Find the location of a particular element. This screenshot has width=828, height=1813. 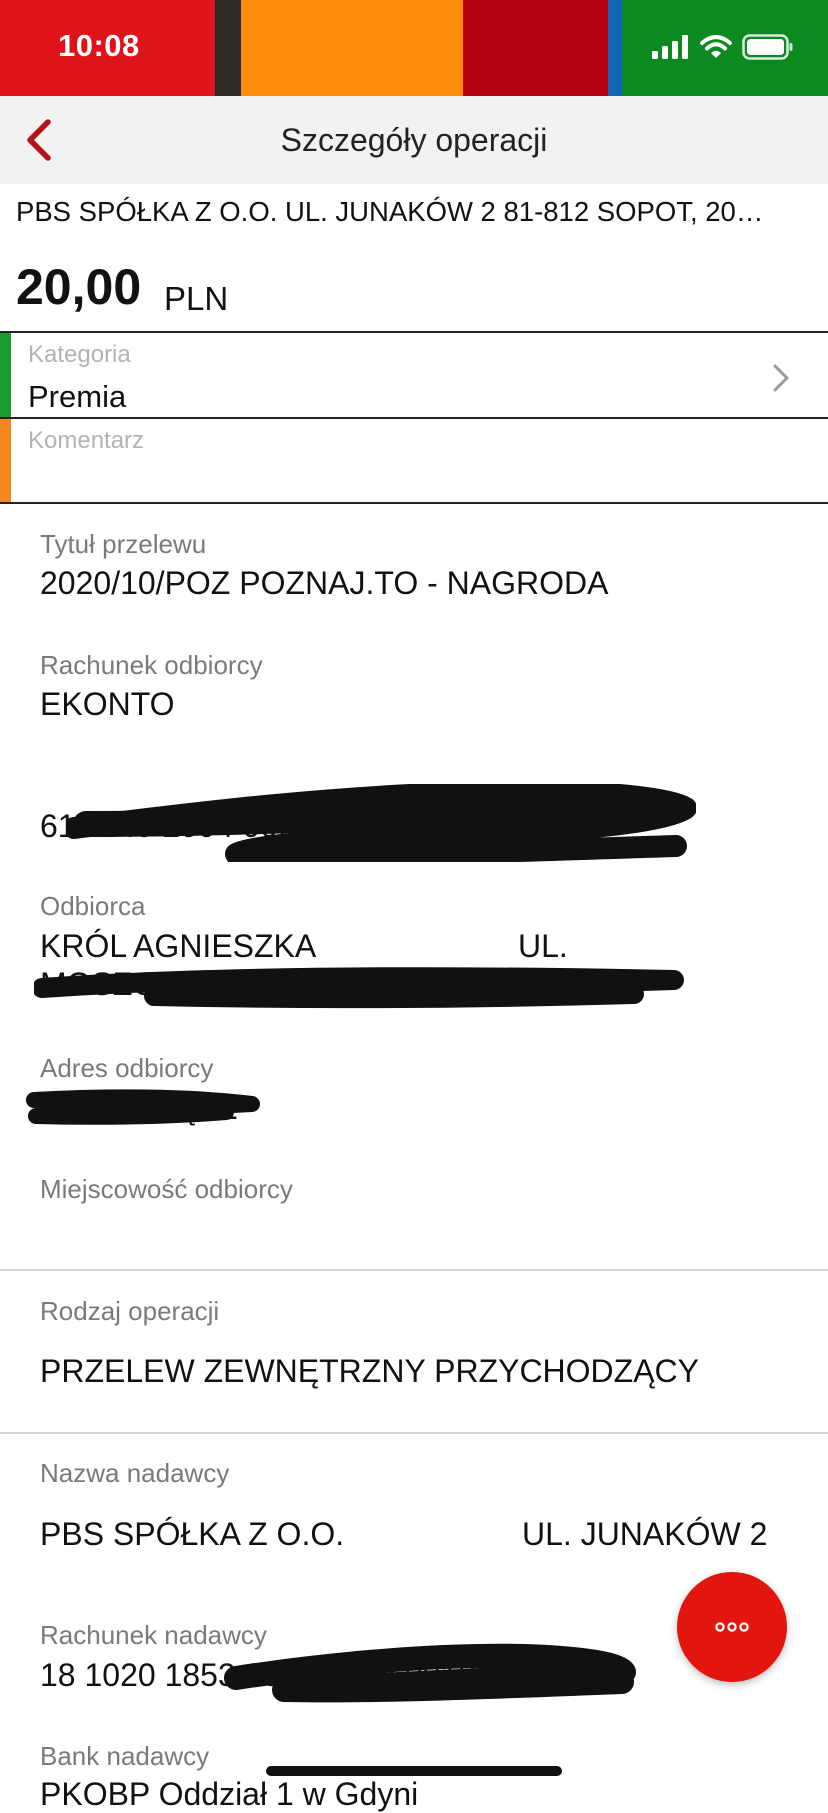

operation-type-value: PRZELEW ZEWNĘTRZNY PRZYCHODZĄCY is located at coordinates (369, 1371).